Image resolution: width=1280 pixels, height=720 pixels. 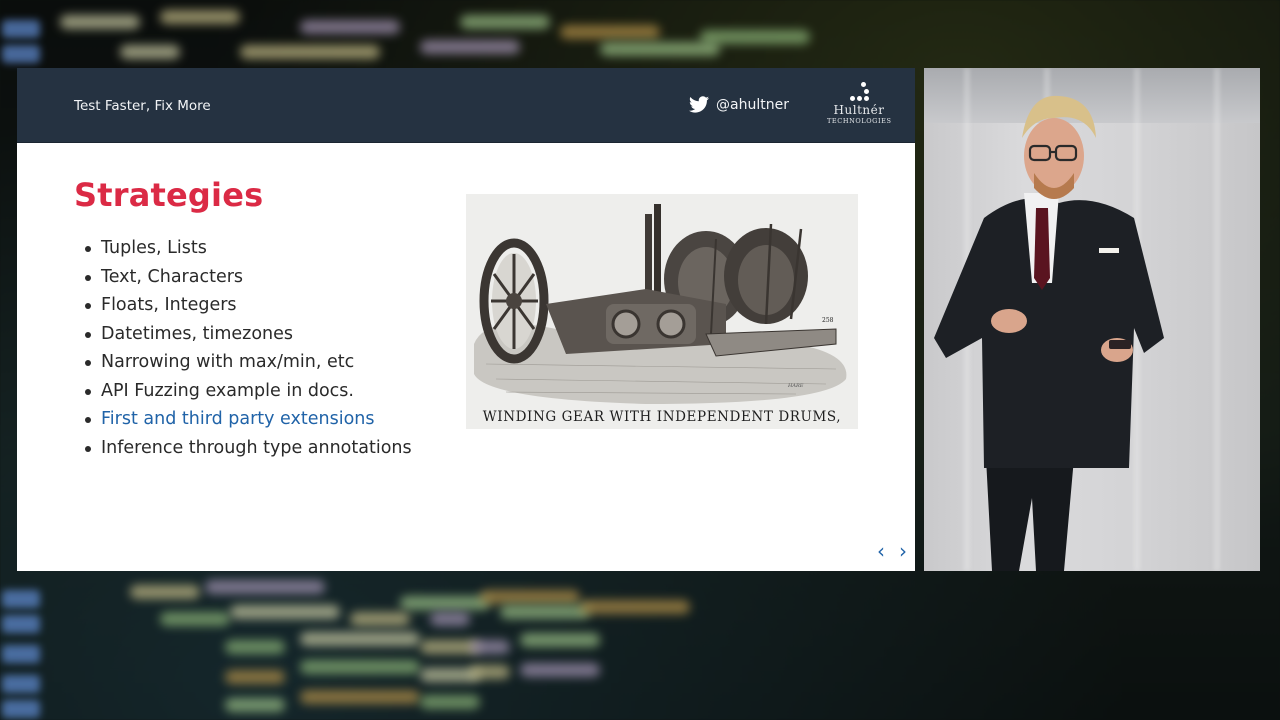 I want to click on slide-heading: Strategies, so click(x=169, y=195).